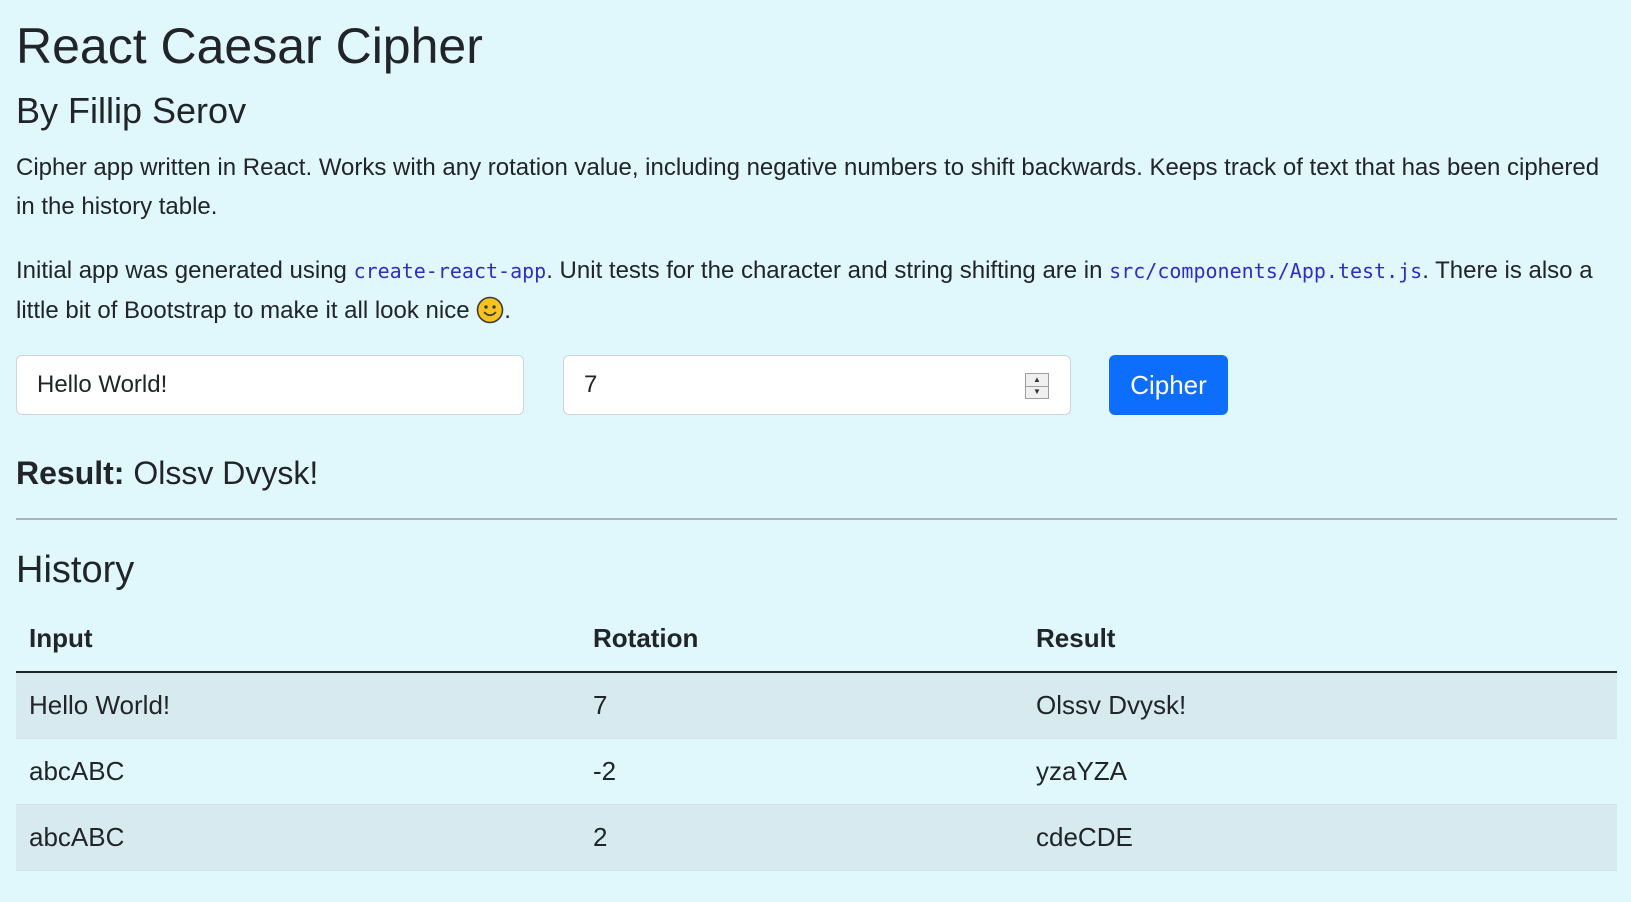 Image resolution: width=1631 pixels, height=902 pixels. I want to click on history-header-row: Input Rotation Result, so click(816, 639).